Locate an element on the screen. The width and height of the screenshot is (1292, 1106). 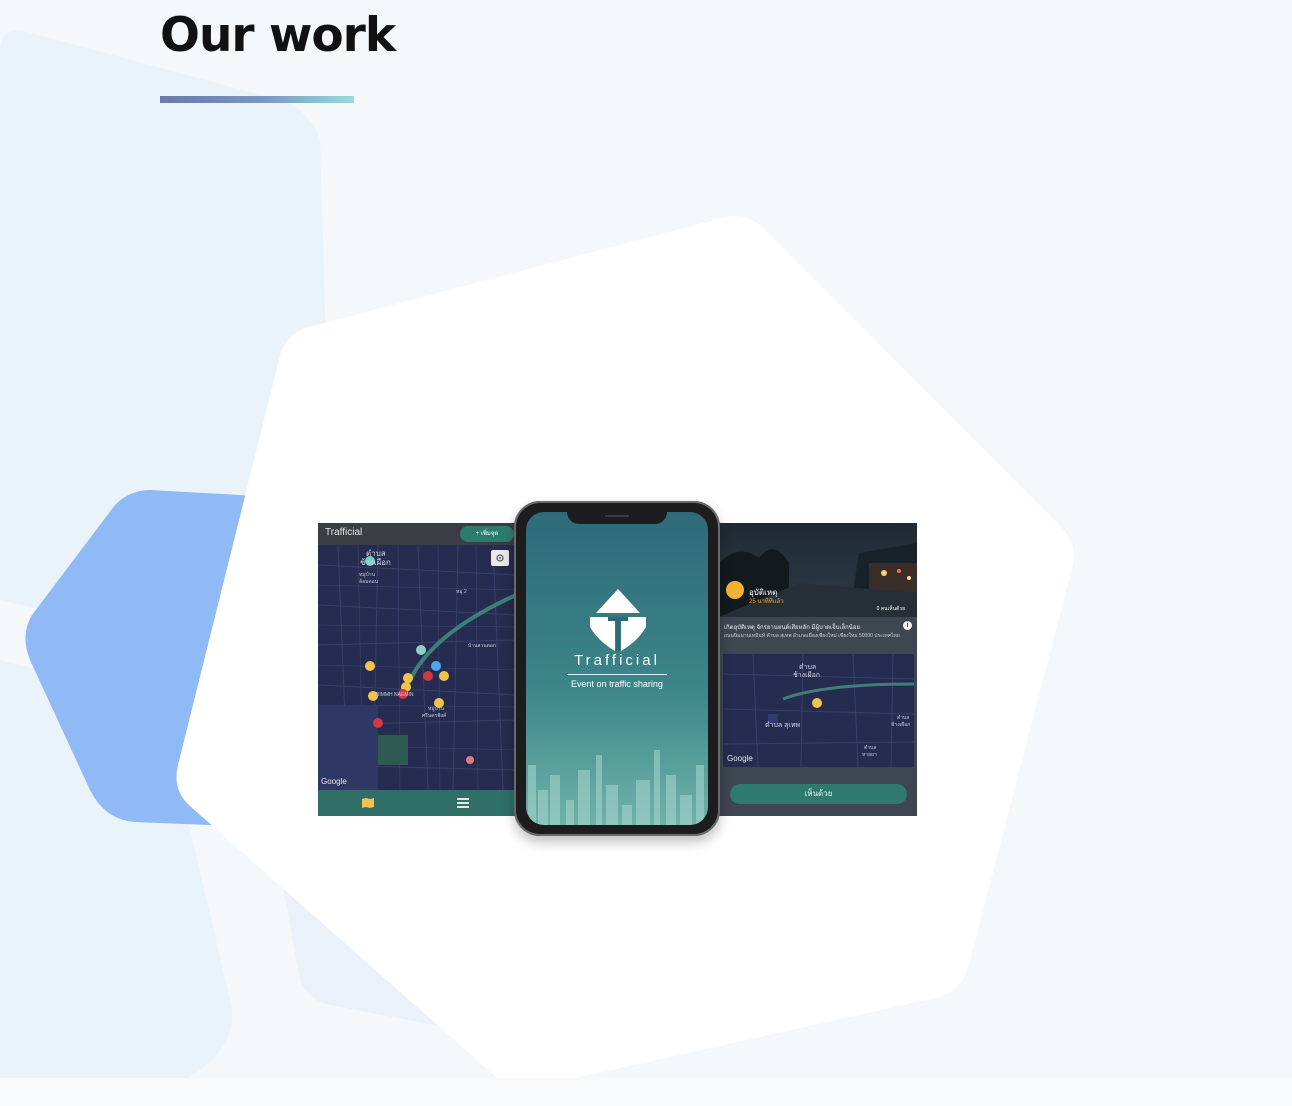
app-title: Trafficial is located at coordinates (344, 532).